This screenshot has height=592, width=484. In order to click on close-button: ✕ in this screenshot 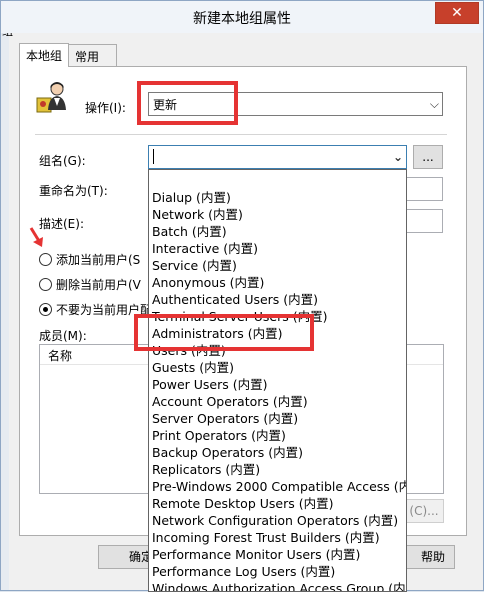, I will do `click(457, 13)`.